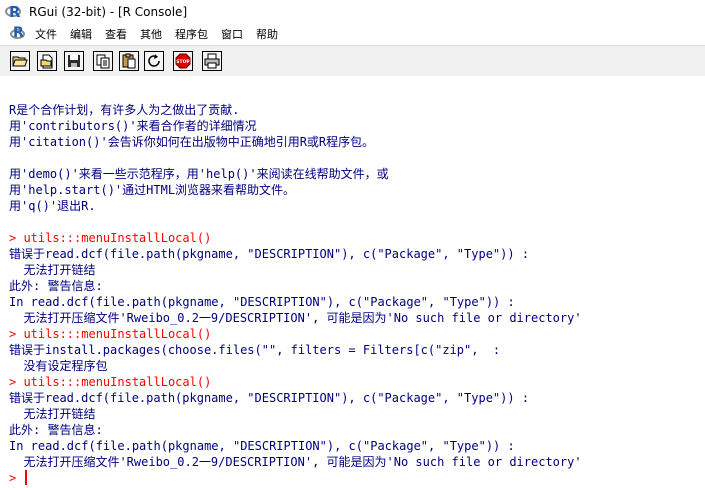 Image resolution: width=705 pixels, height=488 pixels. I want to click on save-workspace-button, so click(74, 61).